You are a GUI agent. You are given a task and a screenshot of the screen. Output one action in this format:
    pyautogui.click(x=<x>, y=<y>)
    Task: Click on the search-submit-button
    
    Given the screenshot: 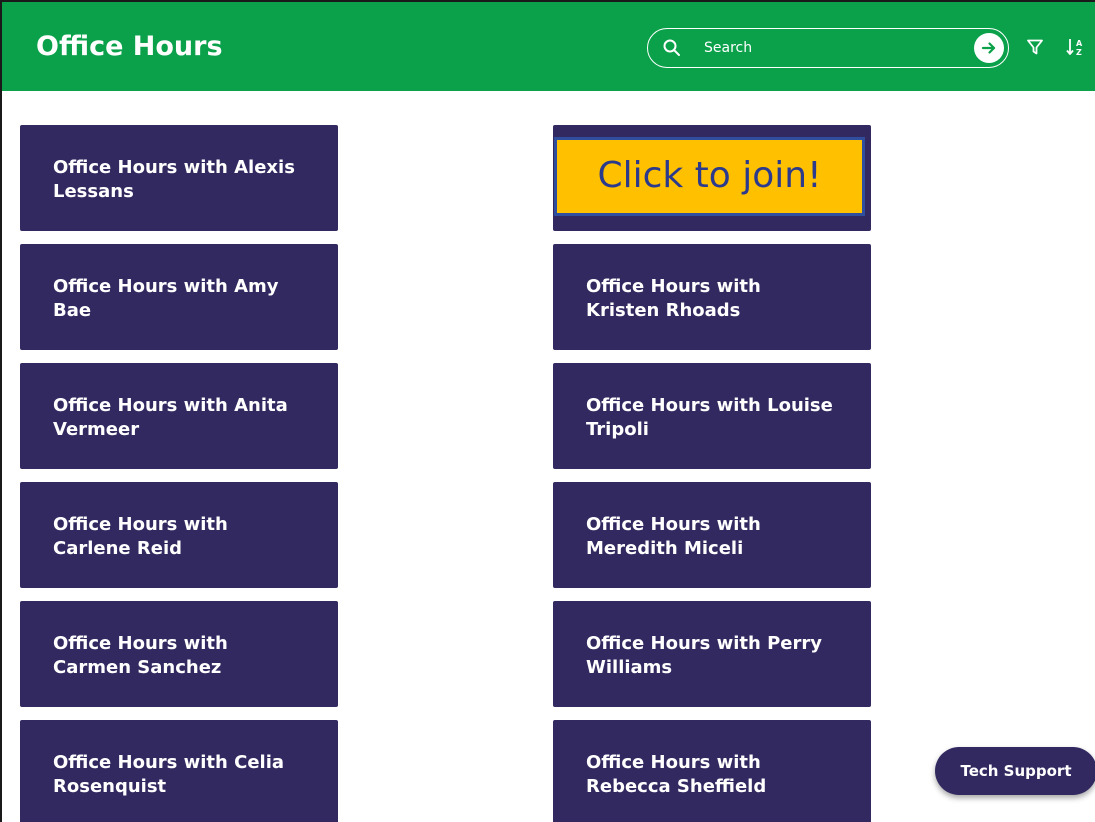 What is the action you would take?
    pyautogui.click(x=989, y=48)
    